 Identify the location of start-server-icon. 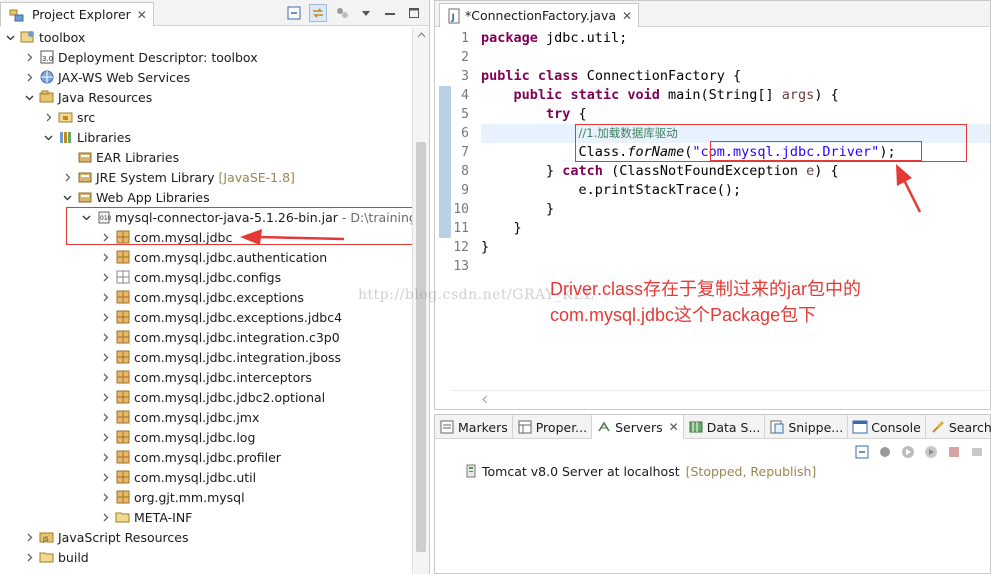
(908, 452).